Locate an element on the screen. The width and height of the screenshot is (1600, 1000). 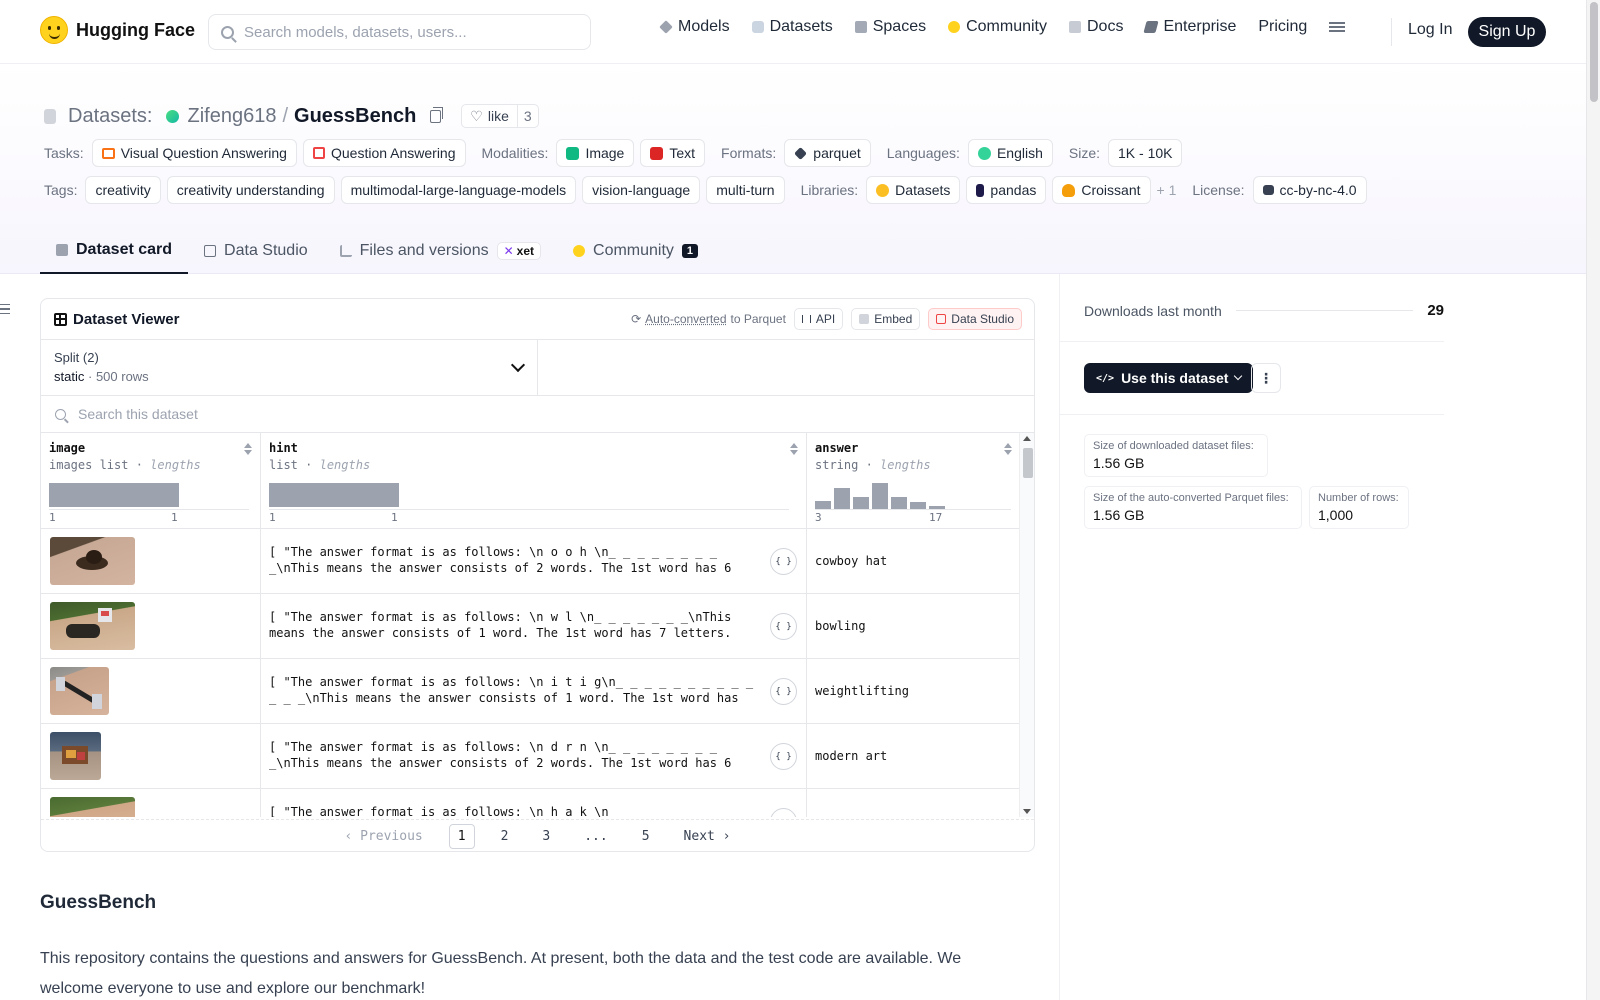
scroll-down-icon is located at coordinates (1027, 811).